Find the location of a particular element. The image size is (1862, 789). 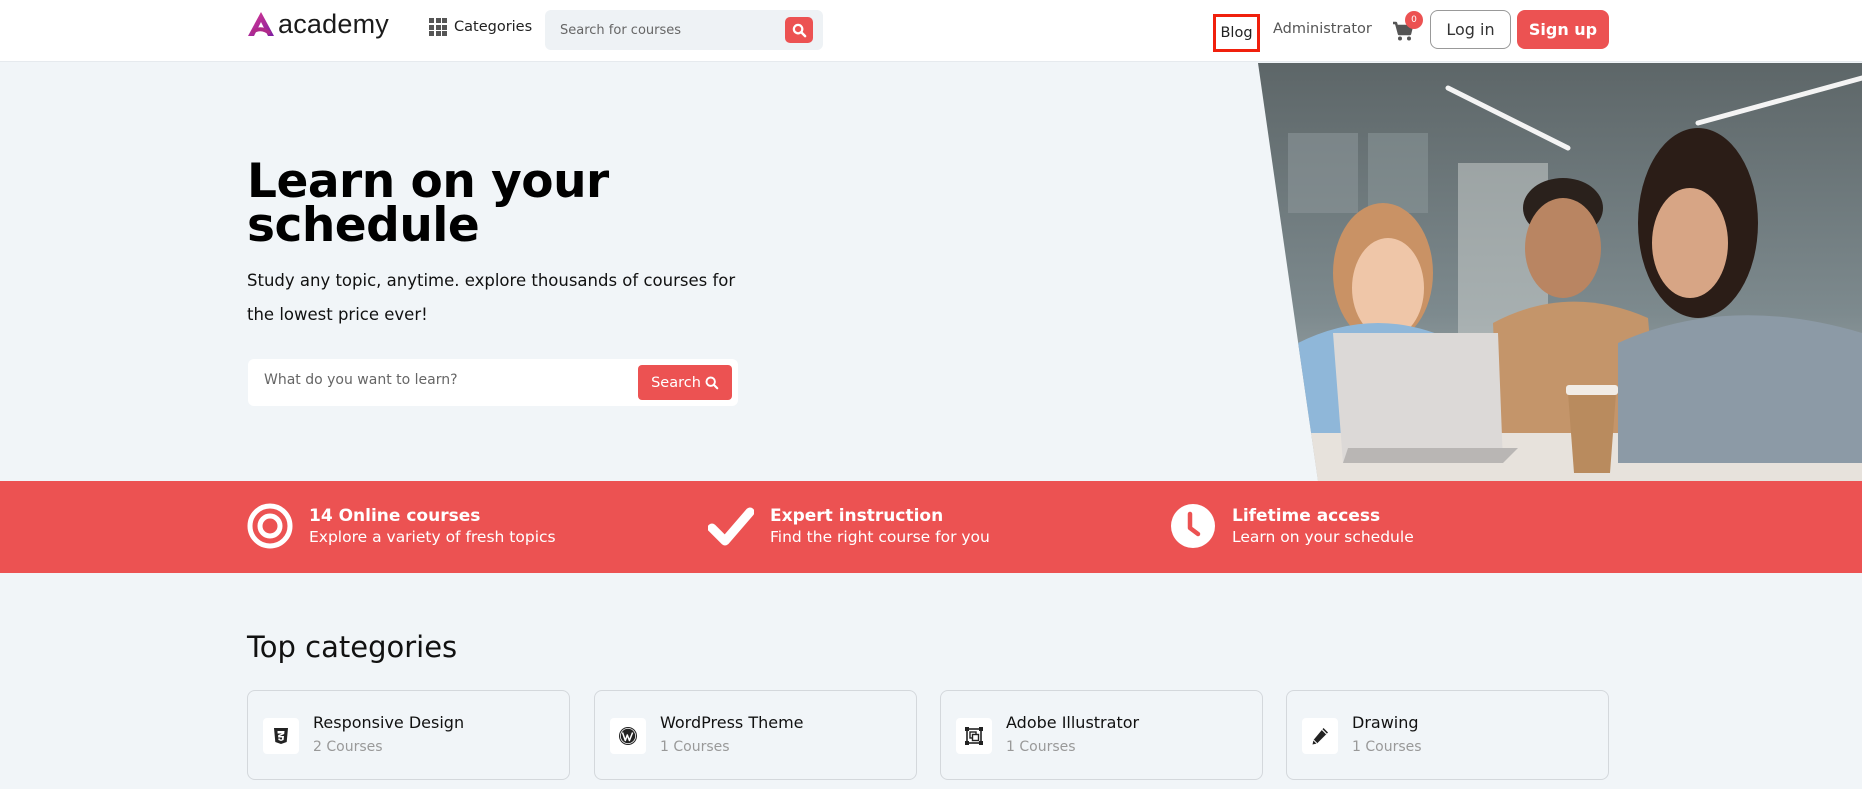

category-card-drawing: Drawing 1 Courses is located at coordinates (1447, 735).